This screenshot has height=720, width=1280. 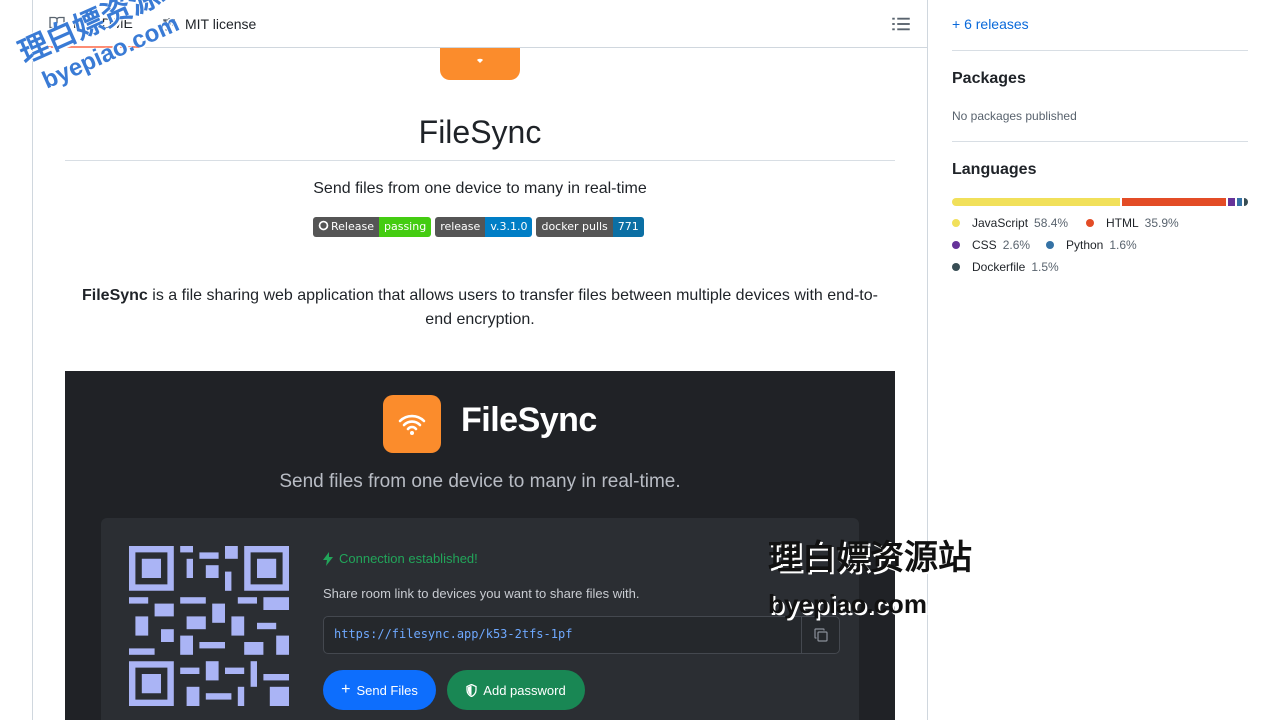 I want to click on language-python: Python 1.6%, so click(x=1091, y=245).